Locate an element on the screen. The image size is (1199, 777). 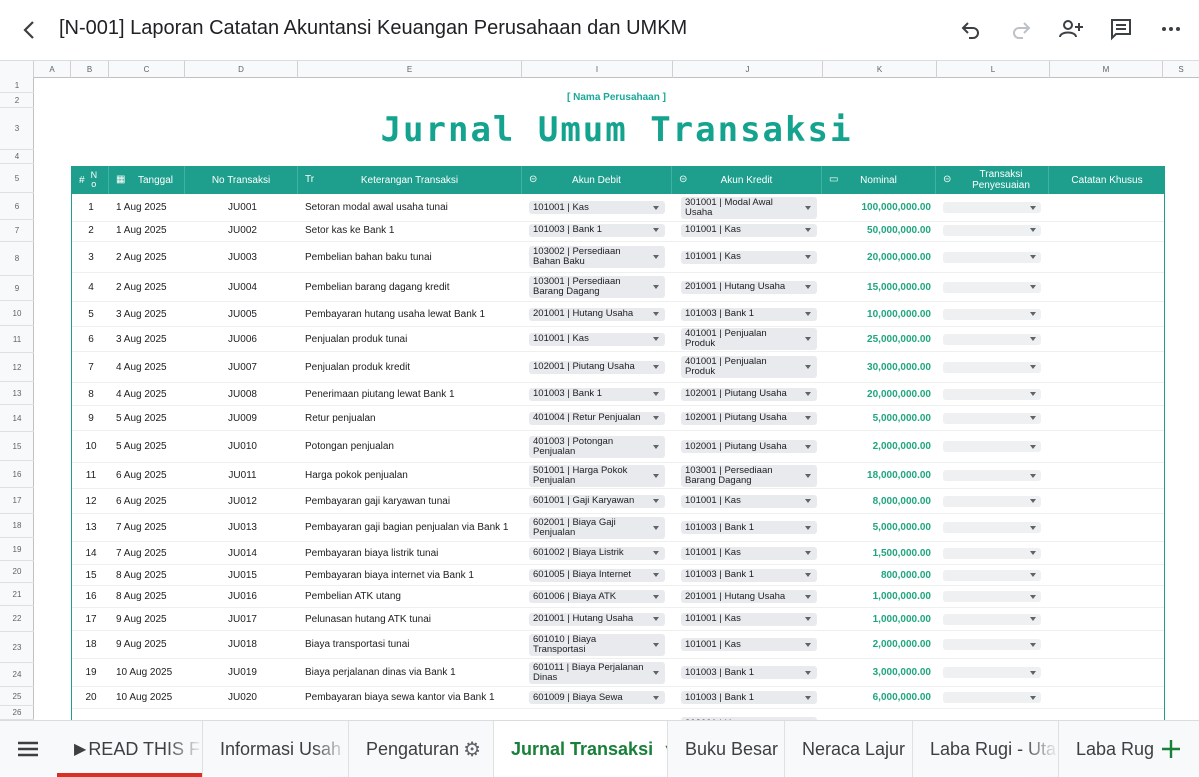
akun-debit-dropdown: 401004 | Retur Penjualan is located at coordinates (597, 418).